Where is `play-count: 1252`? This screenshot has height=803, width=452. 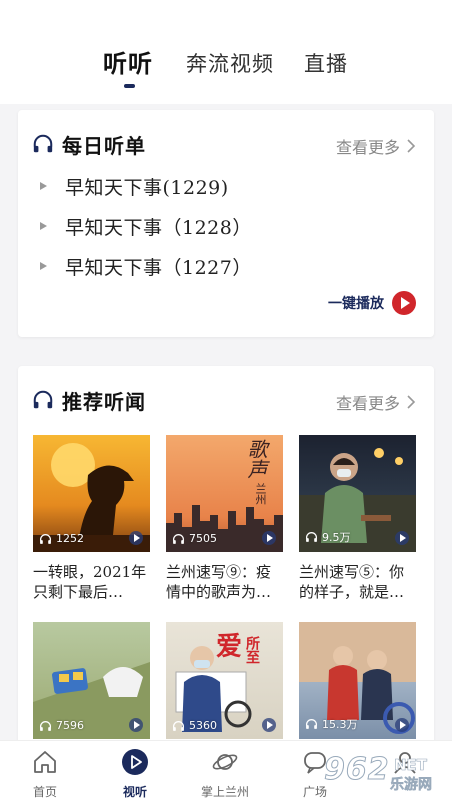 play-count: 1252 is located at coordinates (61, 538).